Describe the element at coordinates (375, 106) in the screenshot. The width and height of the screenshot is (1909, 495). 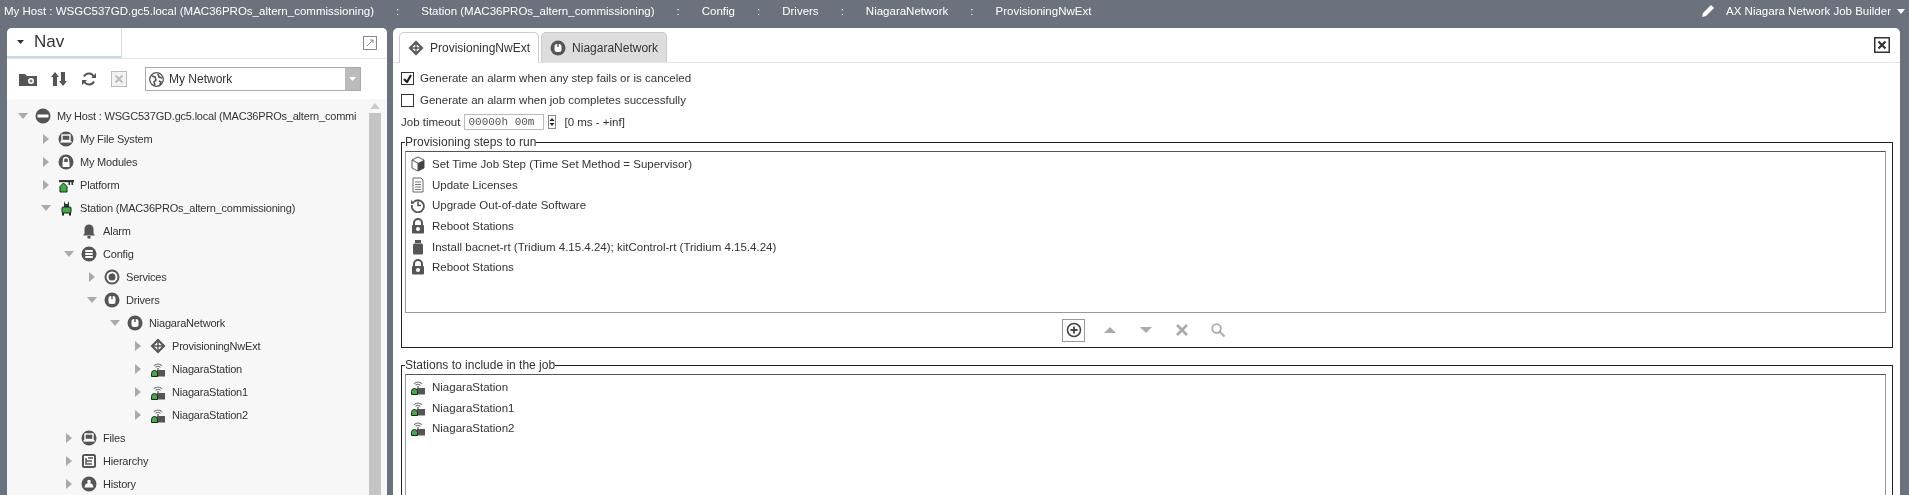
I see `scroll-up-icon` at that location.